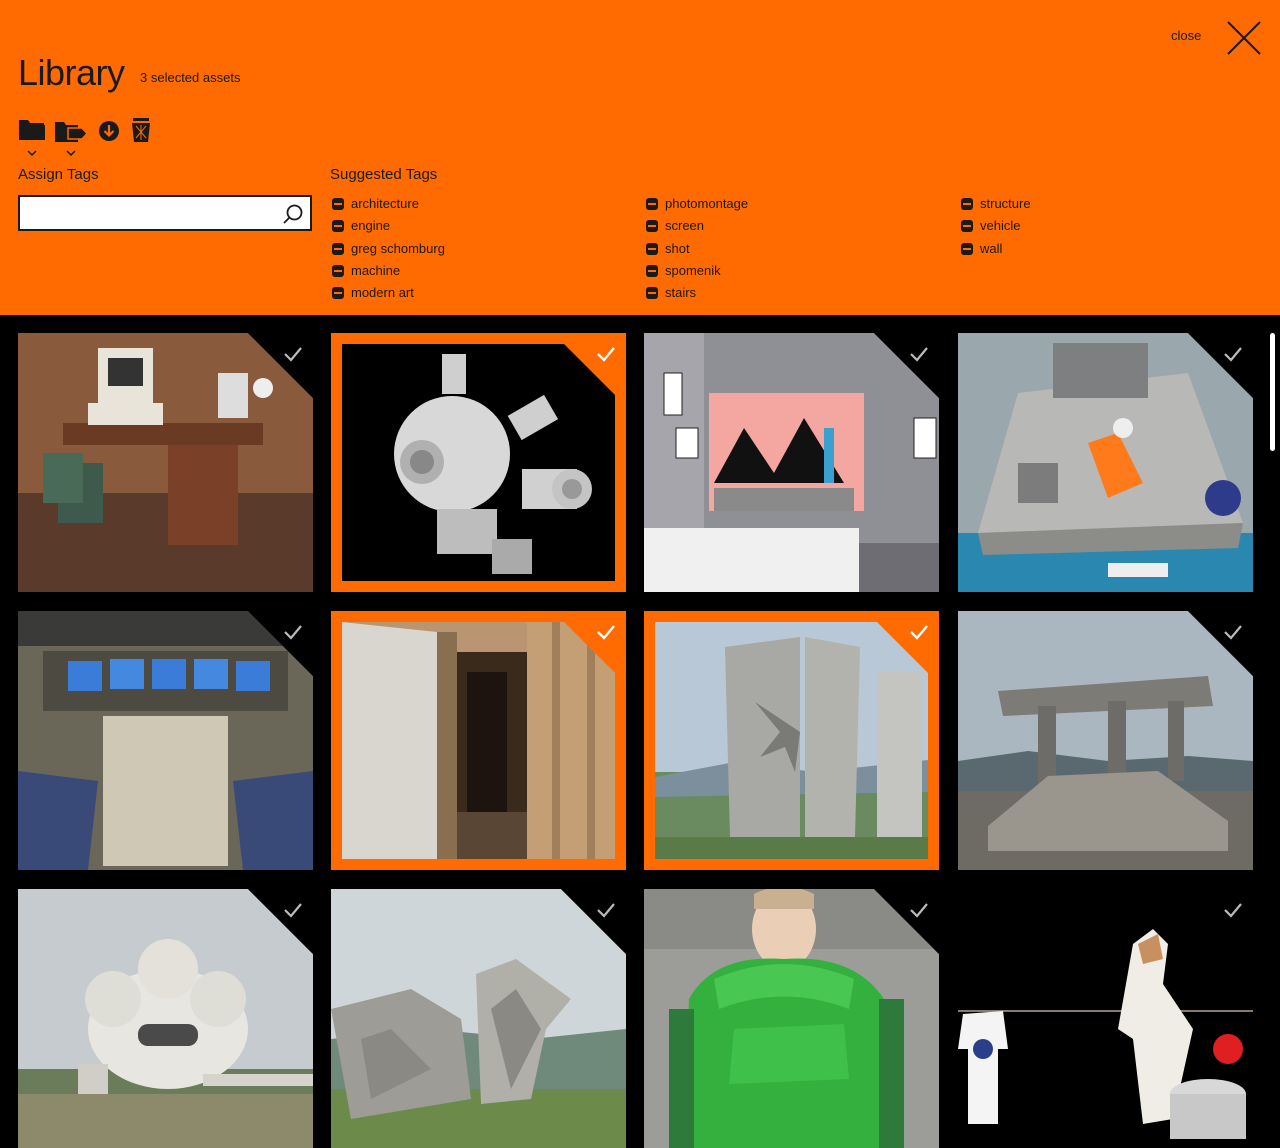 This screenshot has height=1148, width=1280. I want to click on tag-folder-button, so click(71, 139).